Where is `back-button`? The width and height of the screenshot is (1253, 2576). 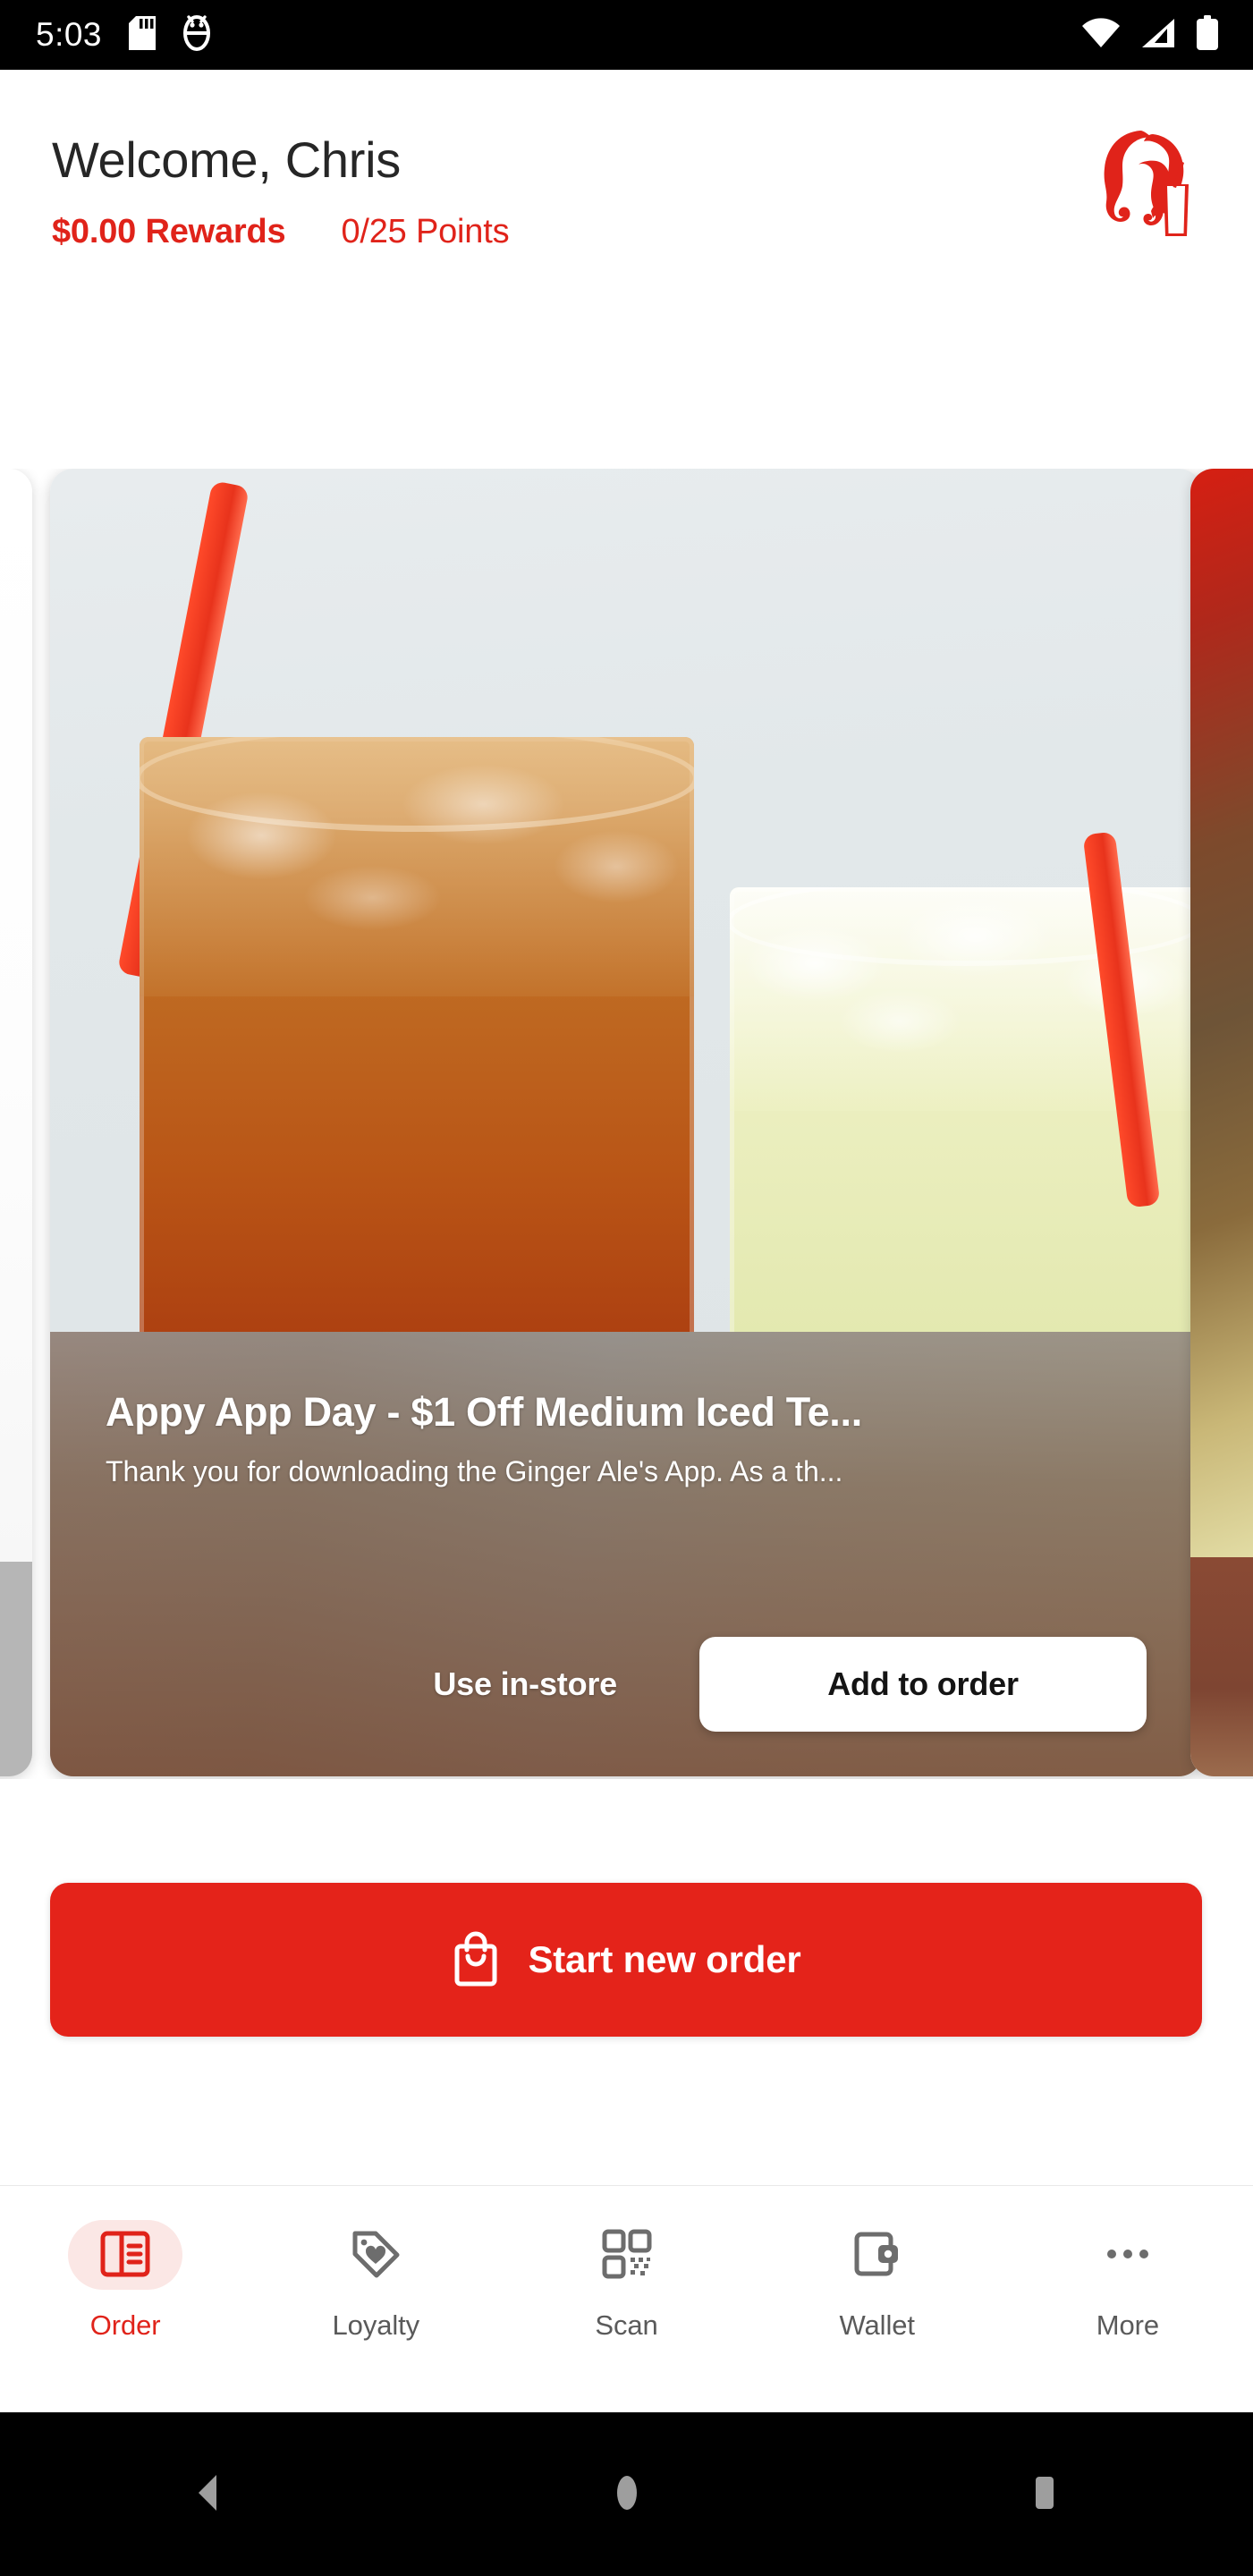 back-button is located at coordinates (209, 2494).